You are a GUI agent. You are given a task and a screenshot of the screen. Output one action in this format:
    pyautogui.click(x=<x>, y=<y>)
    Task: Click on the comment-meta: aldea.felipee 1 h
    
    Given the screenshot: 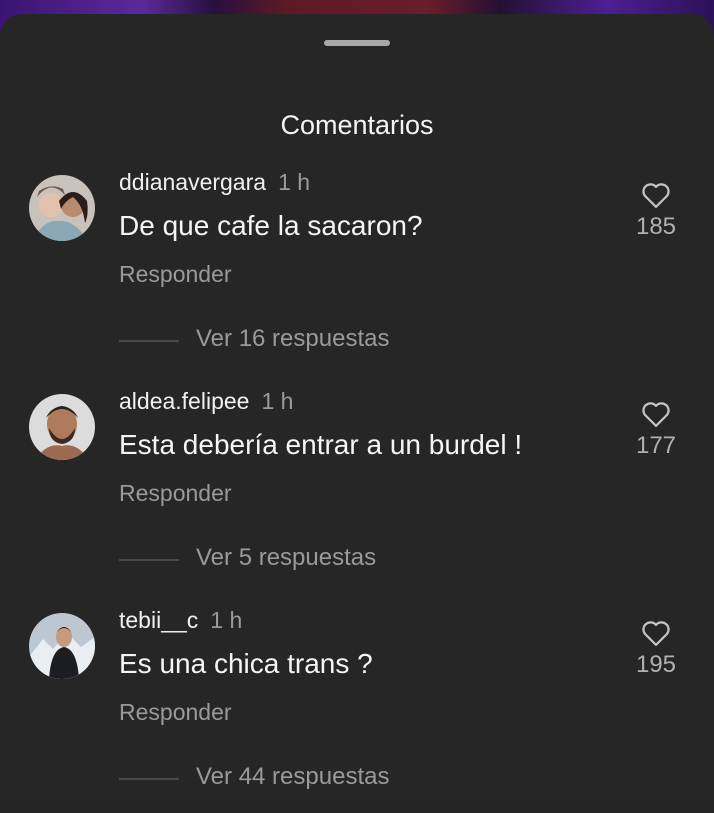 What is the action you would take?
    pyautogui.click(x=206, y=401)
    